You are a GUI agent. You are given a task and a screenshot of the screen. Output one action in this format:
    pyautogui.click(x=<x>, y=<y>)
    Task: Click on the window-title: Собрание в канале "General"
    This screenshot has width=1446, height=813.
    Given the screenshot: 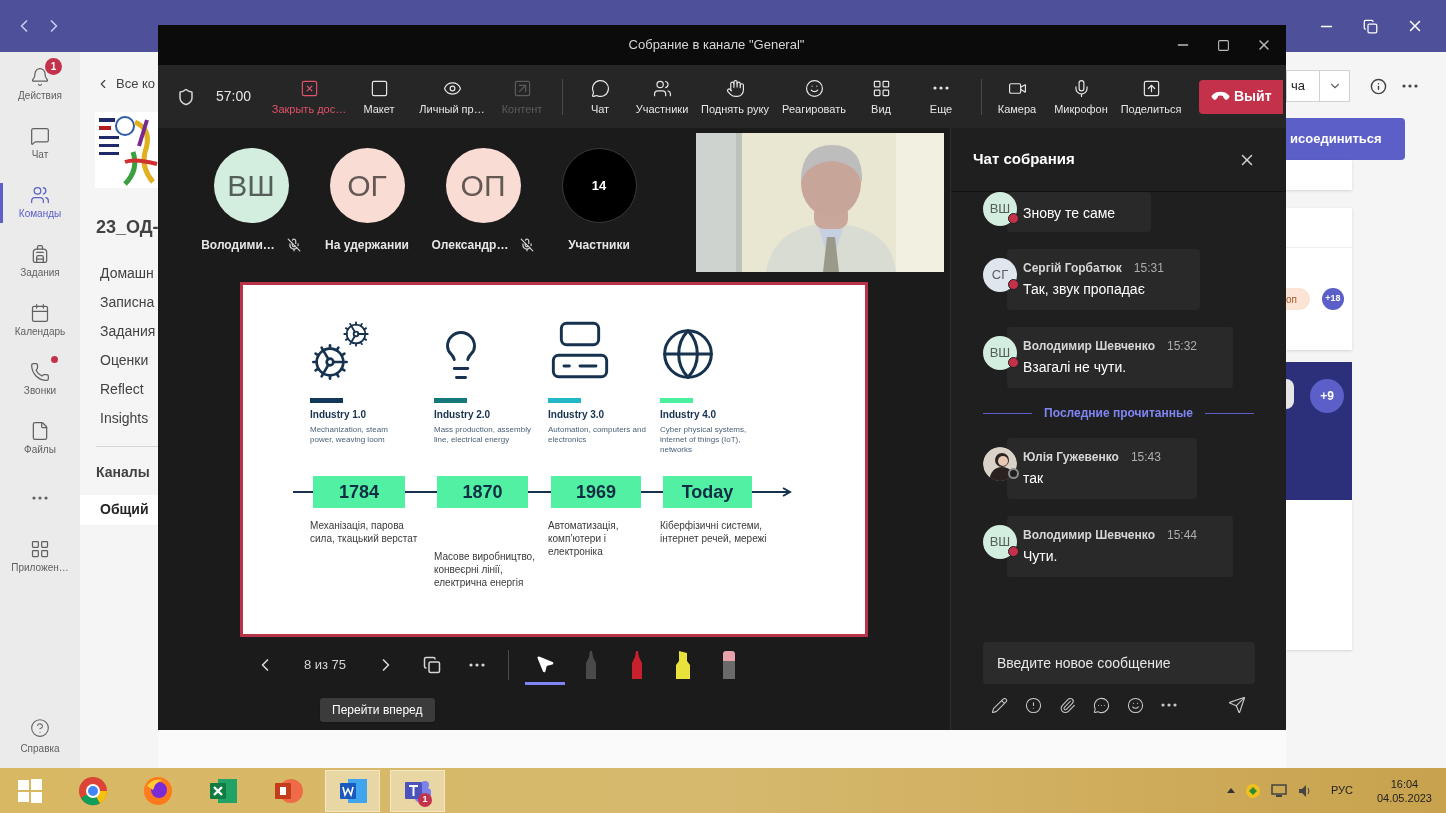 What is the action you would take?
    pyautogui.click(x=716, y=45)
    